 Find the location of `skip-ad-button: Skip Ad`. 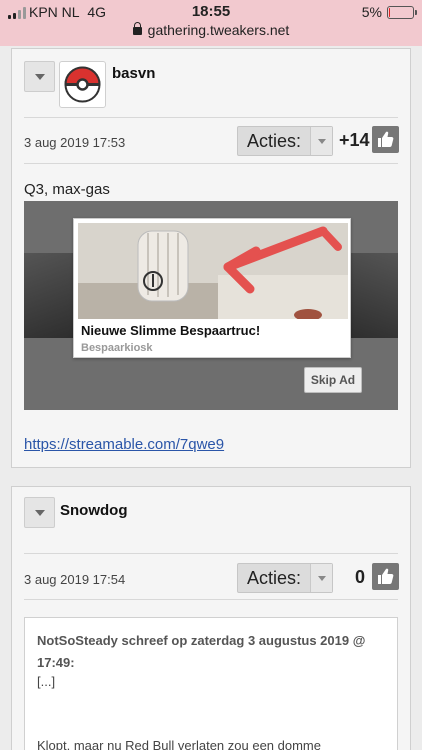

skip-ad-button: Skip Ad is located at coordinates (333, 380).